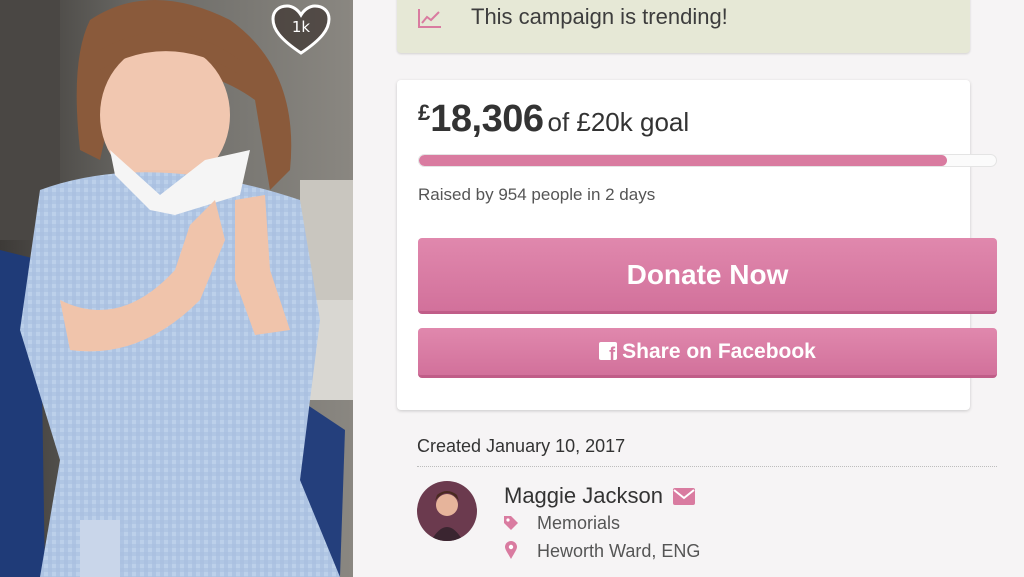  I want to click on raised-by-text: Raised by 954 people in 2 days, so click(537, 194).